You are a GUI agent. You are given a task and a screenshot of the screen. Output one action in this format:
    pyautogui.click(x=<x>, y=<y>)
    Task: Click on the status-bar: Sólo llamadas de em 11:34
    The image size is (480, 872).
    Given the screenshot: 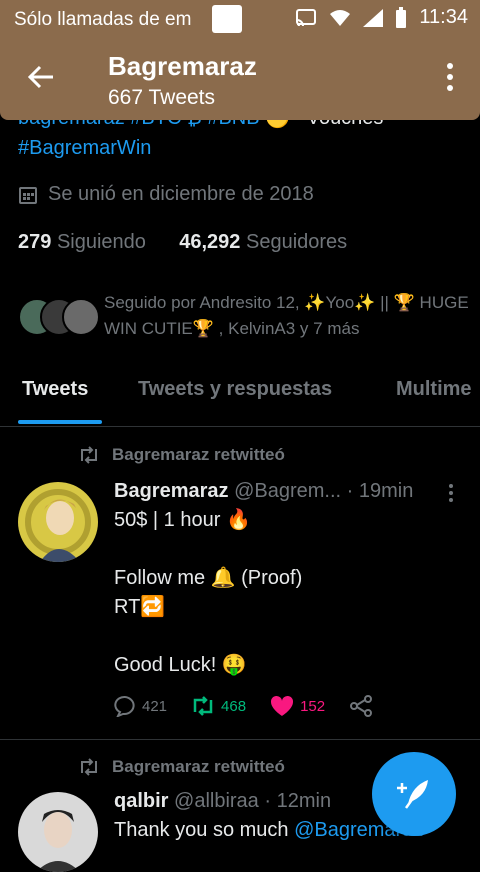 What is the action you would take?
    pyautogui.click(x=240, y=19)
    